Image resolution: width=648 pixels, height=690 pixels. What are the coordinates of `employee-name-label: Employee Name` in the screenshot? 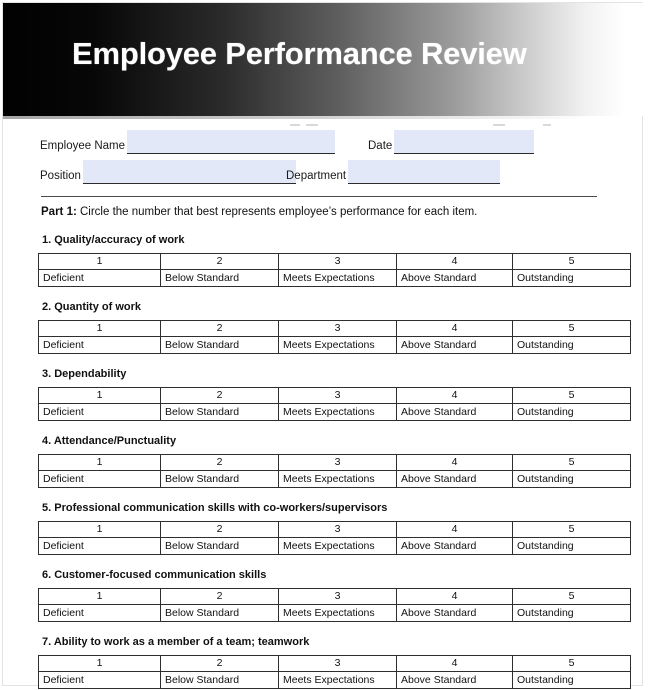 It's located at (83, 146).